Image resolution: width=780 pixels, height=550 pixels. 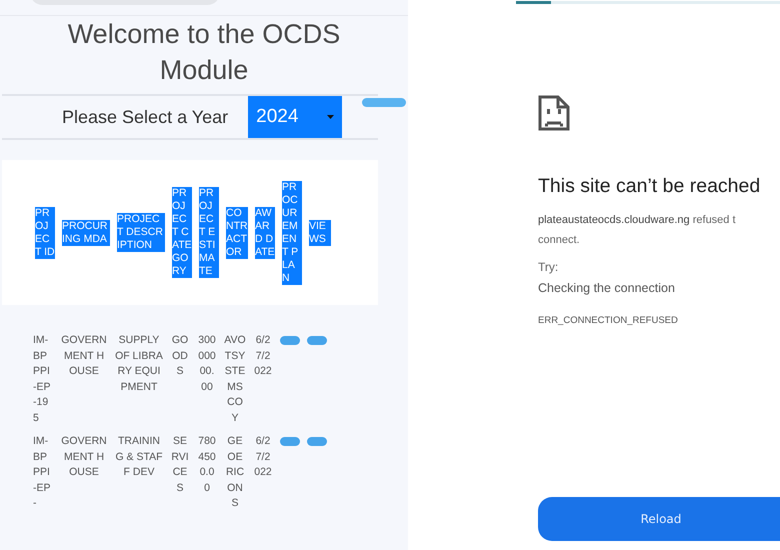 I want to click on column-header: PROJECT DESCRIPTION, so click(x=141, y=232).